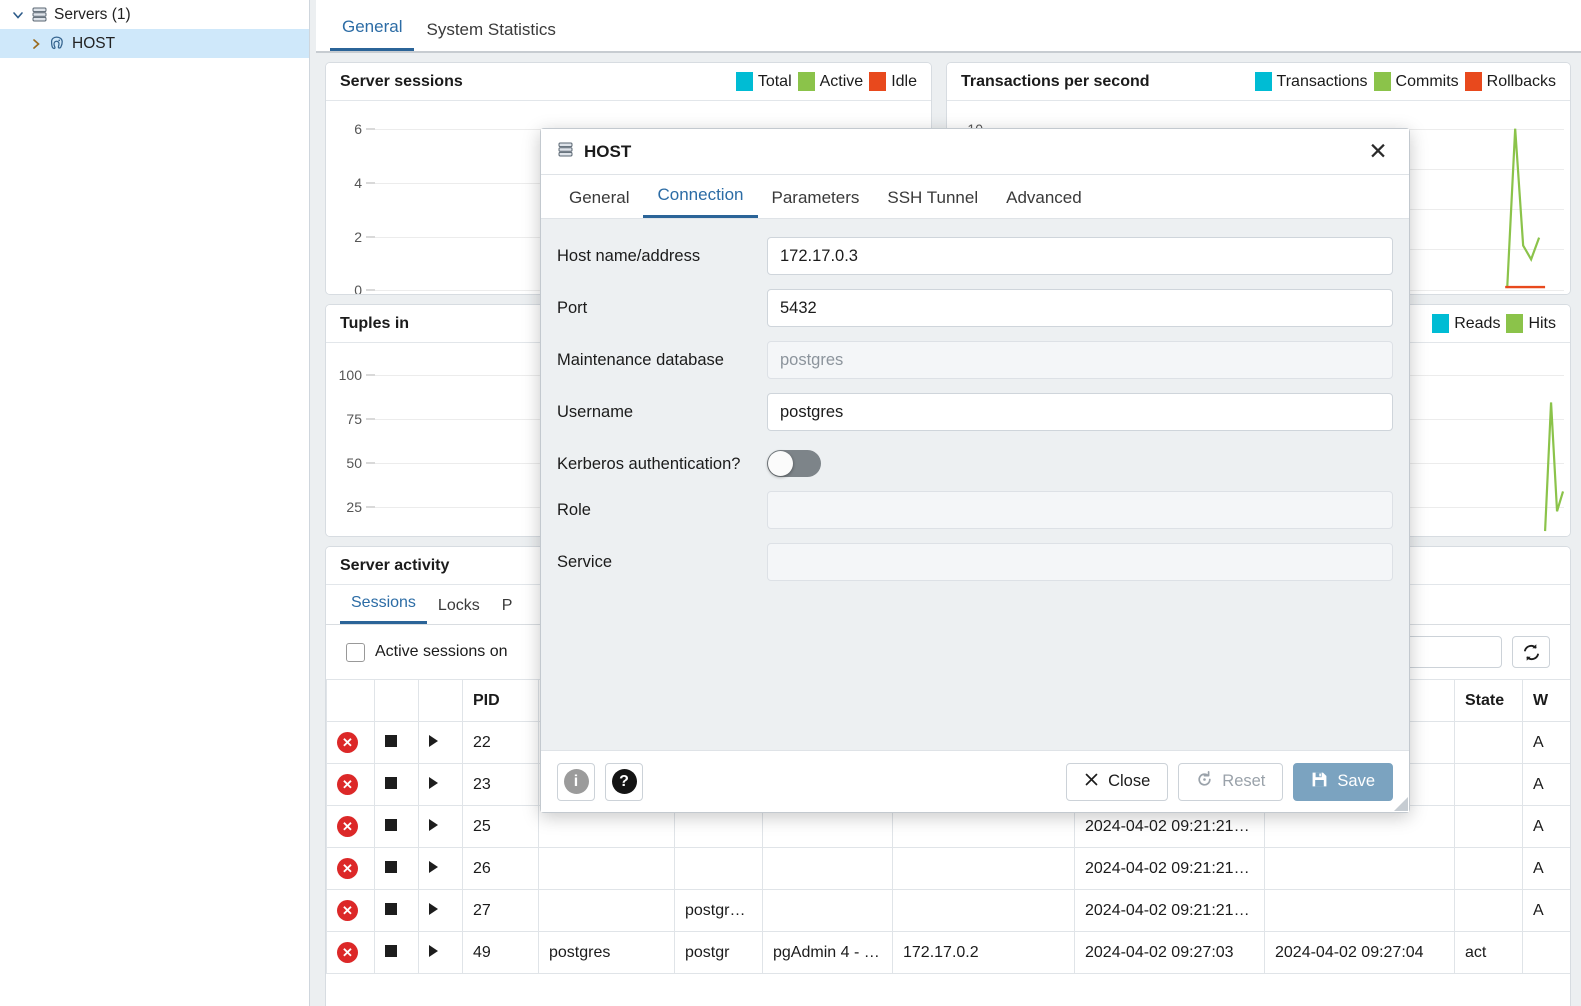 The image size is (1581, 1006). What do you see at coordinates (948, 910) in the screenshot?
I see `table-row: ✕ 27 postgr… 2024-04-02 09:21:21… A` at bounding box center [948, 910].